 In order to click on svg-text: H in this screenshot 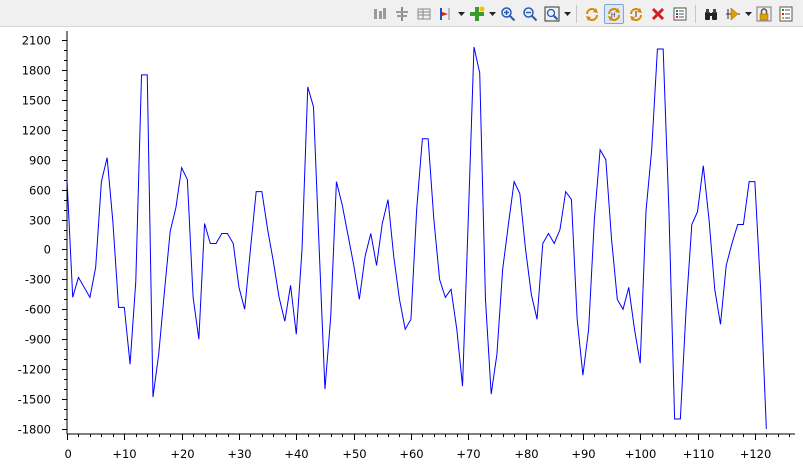, I will do `click(613, 15)`.